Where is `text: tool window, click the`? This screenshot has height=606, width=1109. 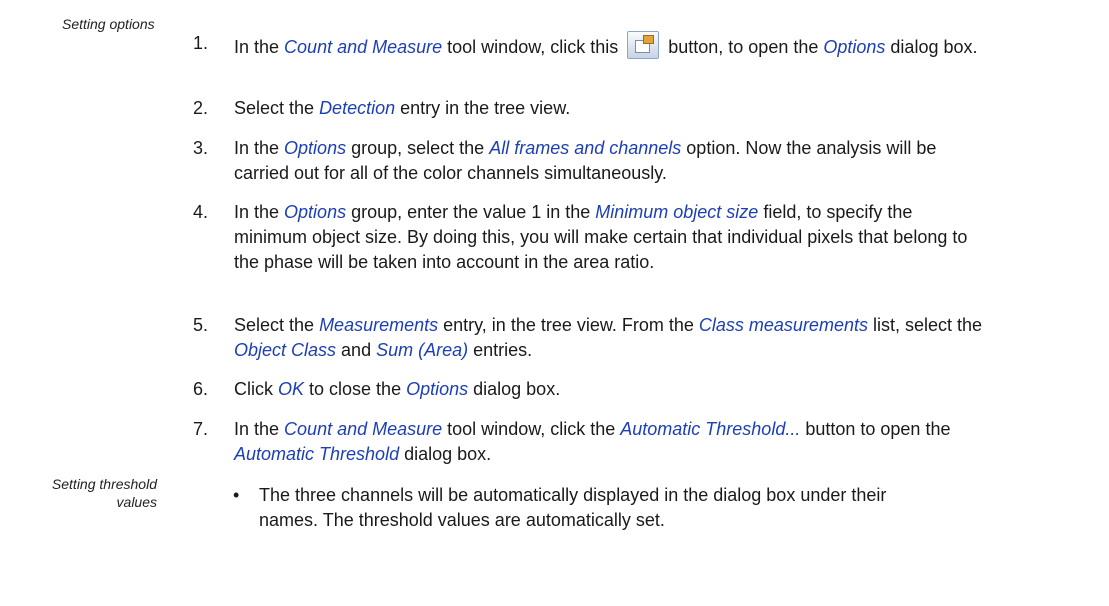 text: tool window, click the is located at coordinates (531, 429).